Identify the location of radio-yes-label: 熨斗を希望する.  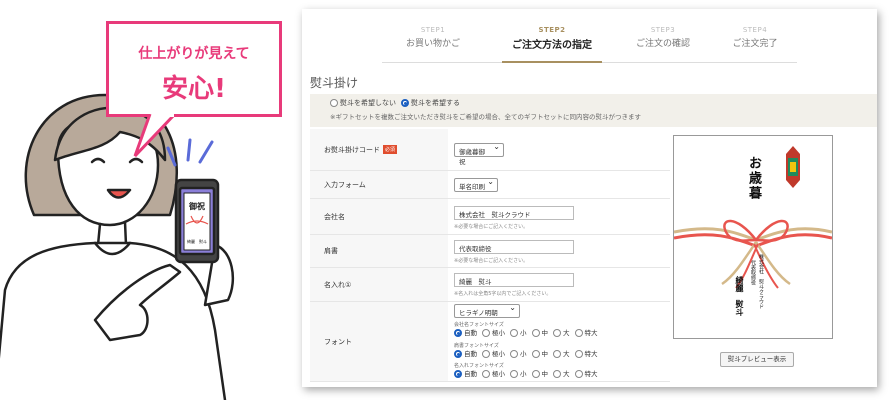
(435, 103).